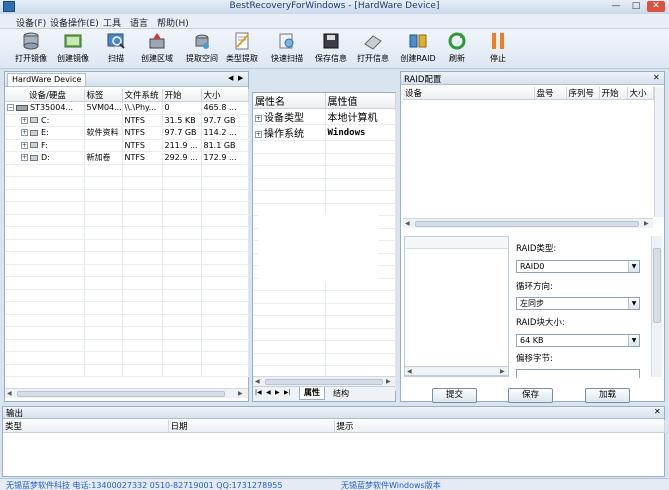  I want to click on cycle-direction-label: 循环方向:, so click(534, 287).